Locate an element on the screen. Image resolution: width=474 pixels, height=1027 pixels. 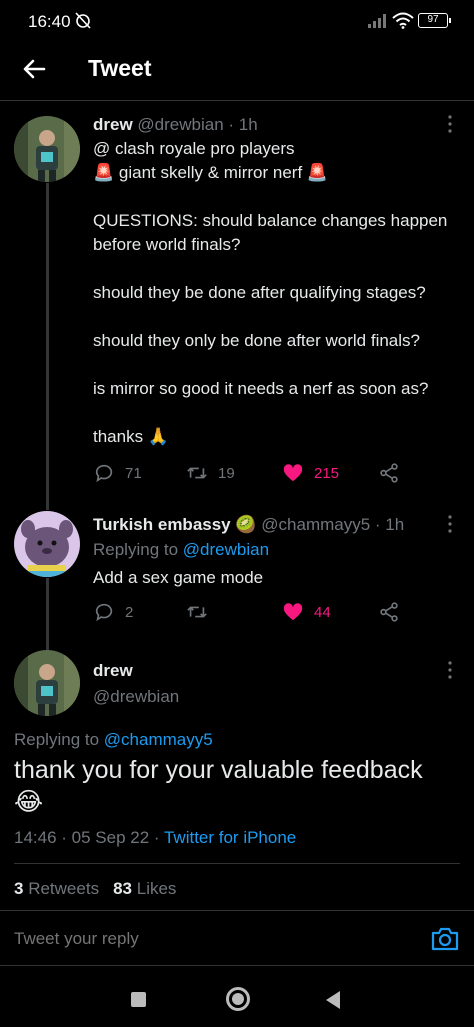
retweet-count: 19 is located at coordinates (226, 473).